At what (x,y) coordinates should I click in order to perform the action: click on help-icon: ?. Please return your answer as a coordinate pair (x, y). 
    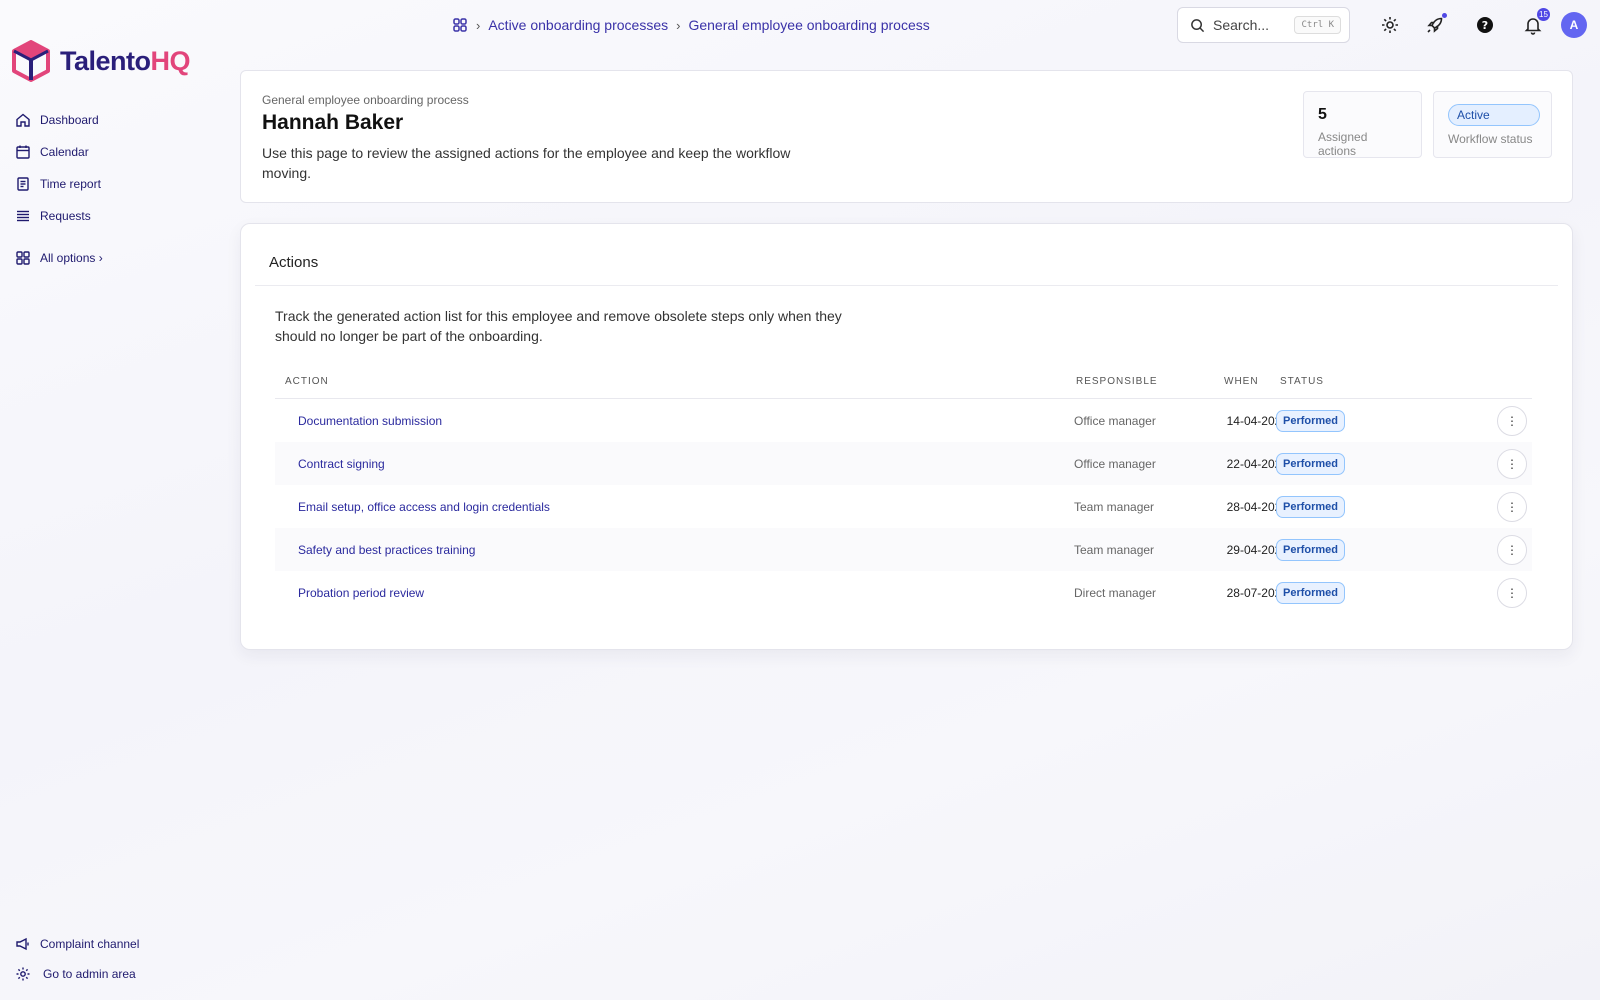
    Looking at the image, I should click on (1485, 25).